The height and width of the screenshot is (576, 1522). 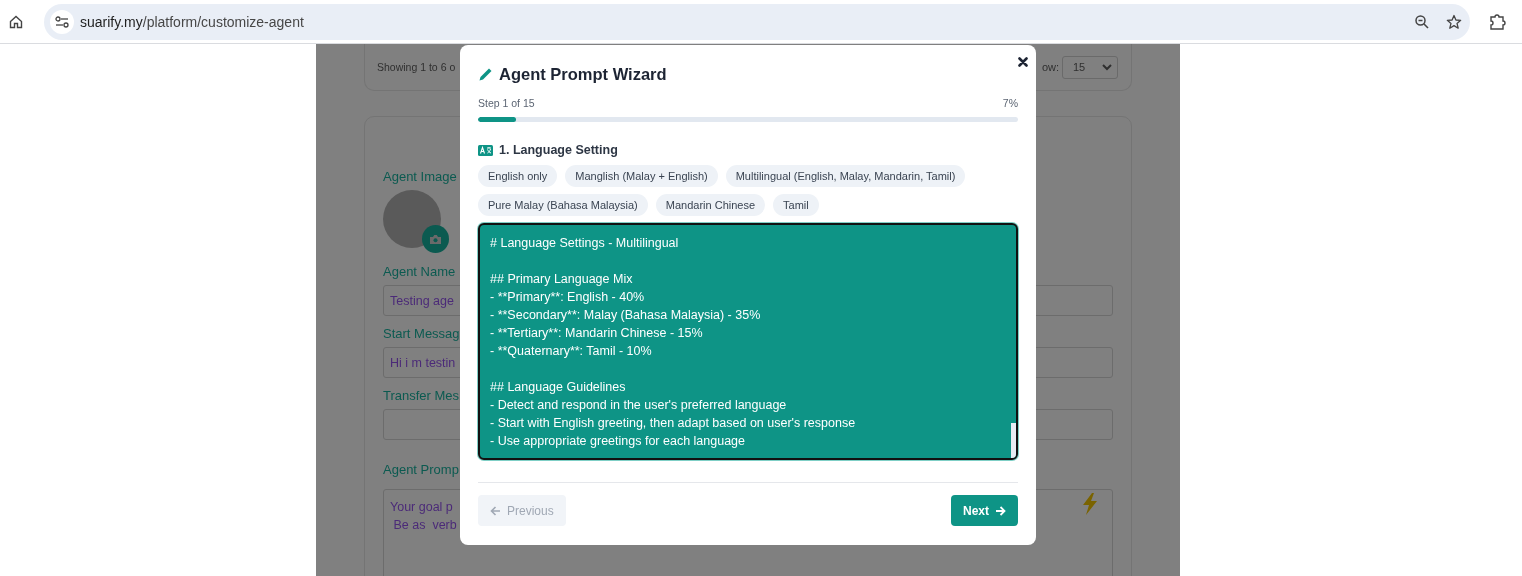 I want to click on puzzle-piece-icon, so click(x=1498, y=21).